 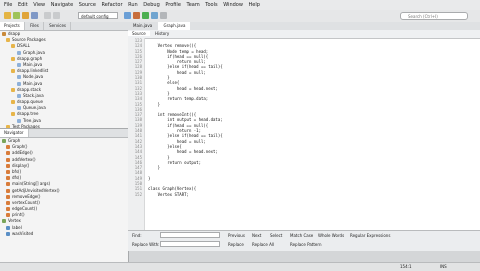 What do you see at coordinates (7, 15) in the screenshot?
I see `new-project-icon` at bounding box center [7, 15].